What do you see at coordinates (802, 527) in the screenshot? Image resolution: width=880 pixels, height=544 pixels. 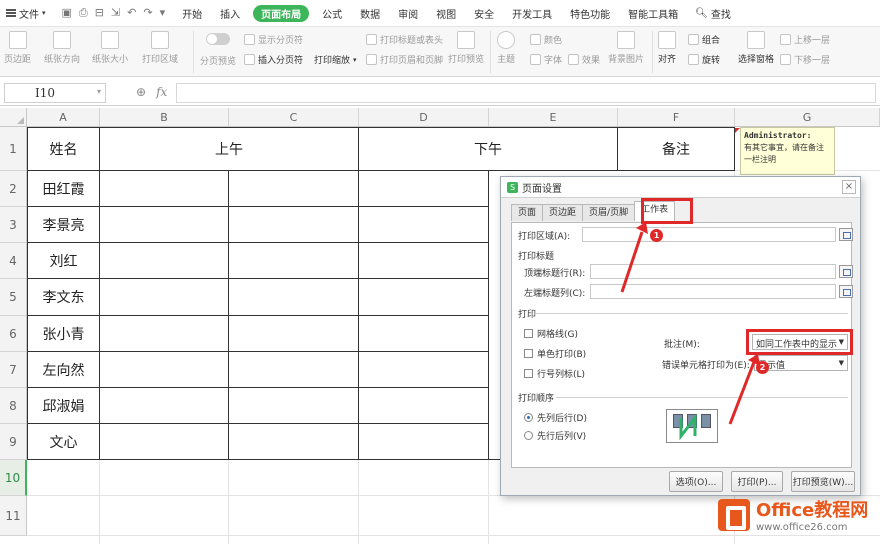 I see `watermark-url: www.office26.com` at bounding box center [802, 527].